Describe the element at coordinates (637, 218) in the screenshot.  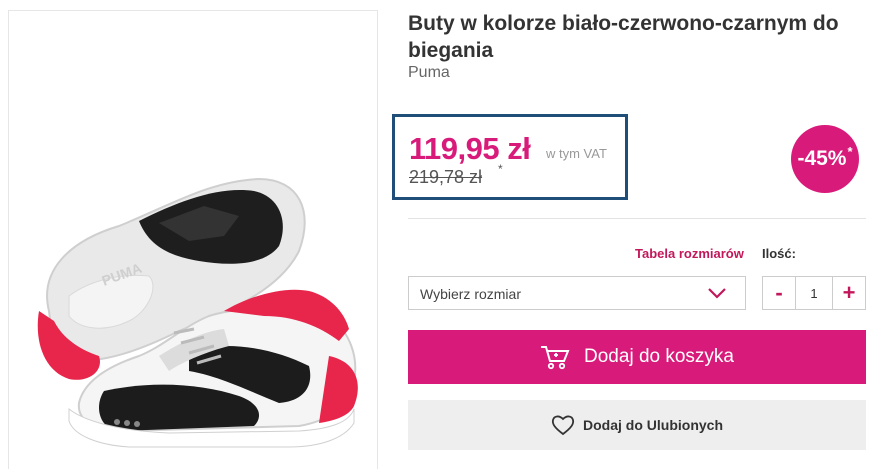
I see `divider` at that location.